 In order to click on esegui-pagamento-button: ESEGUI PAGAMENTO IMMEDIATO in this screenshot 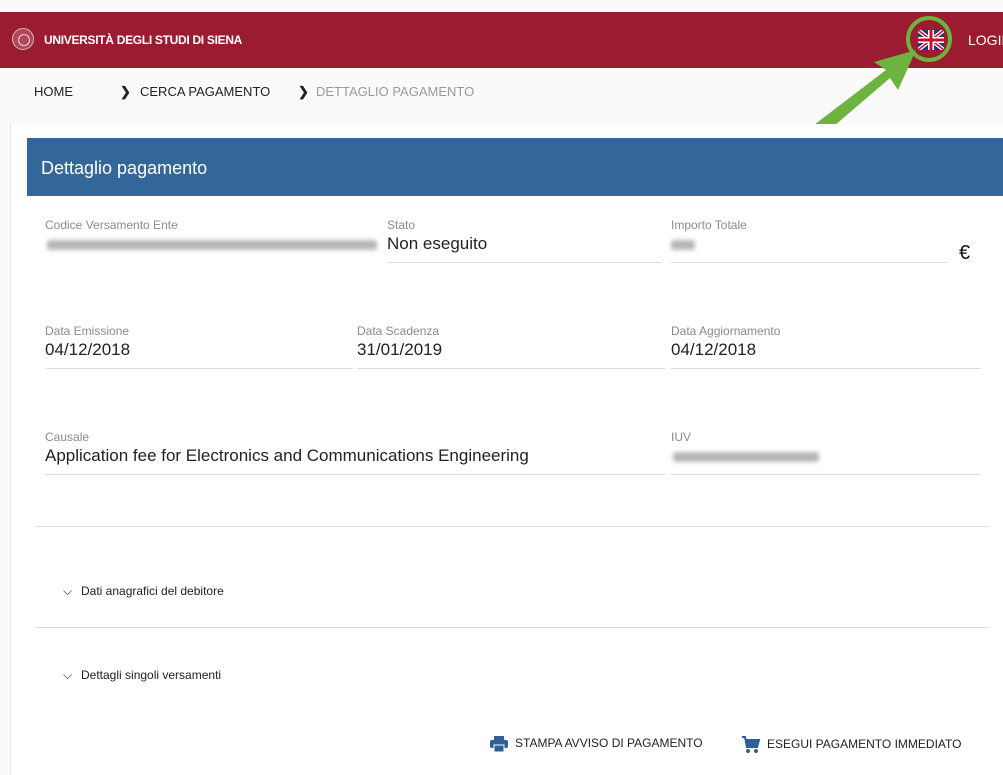, I will do `click(851, 745)`.